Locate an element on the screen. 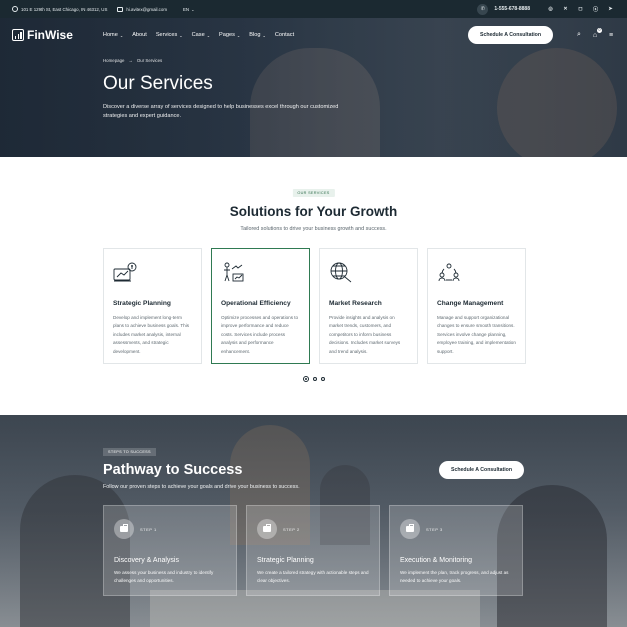 Image resolution: width=627 pixels, height=627 pixels. location-icon is located at coordinates (15, 9).